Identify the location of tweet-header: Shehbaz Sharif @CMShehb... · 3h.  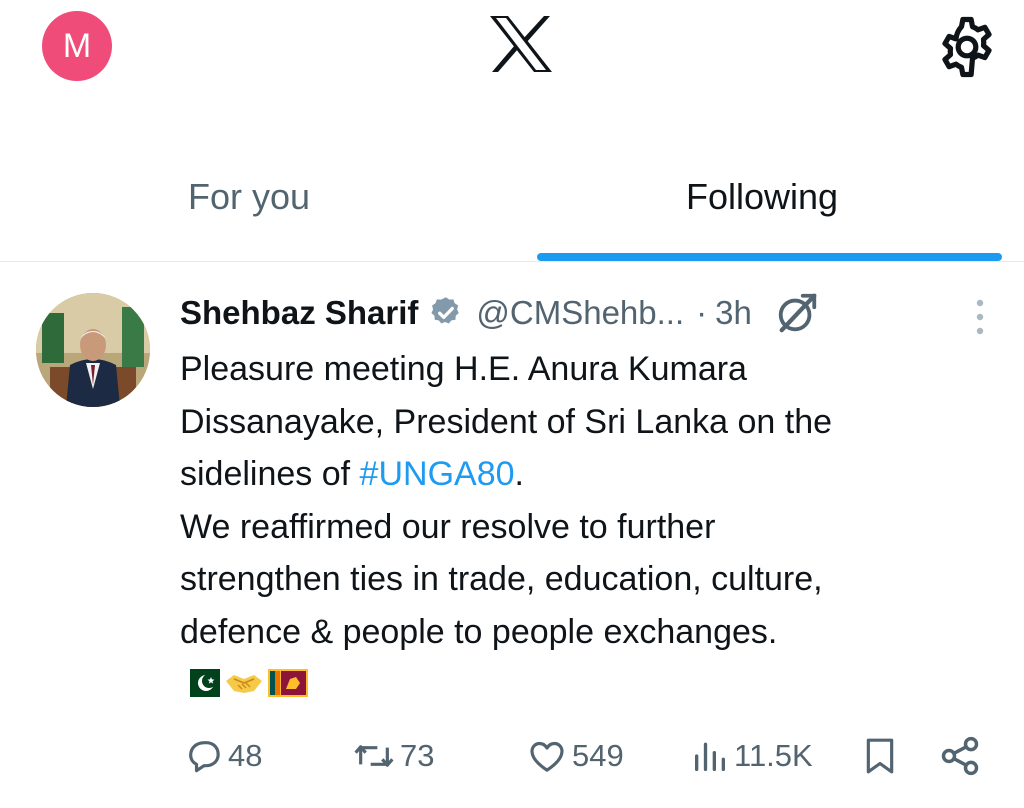
(500, 313).